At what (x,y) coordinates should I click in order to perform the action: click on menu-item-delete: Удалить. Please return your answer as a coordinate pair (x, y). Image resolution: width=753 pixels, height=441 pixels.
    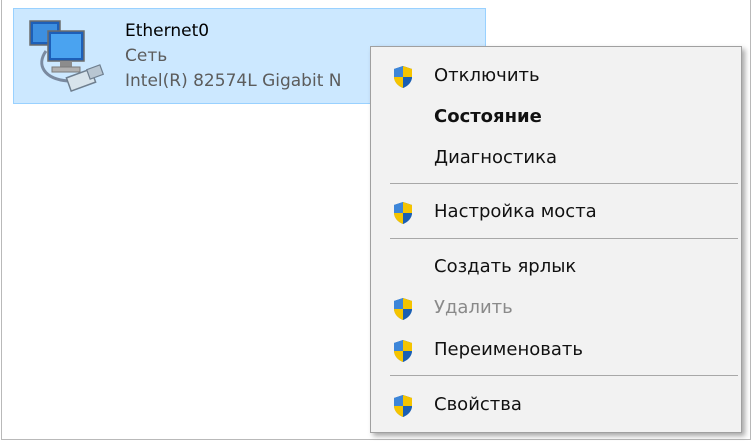
    Looking at the image, I should click on (556, 308).